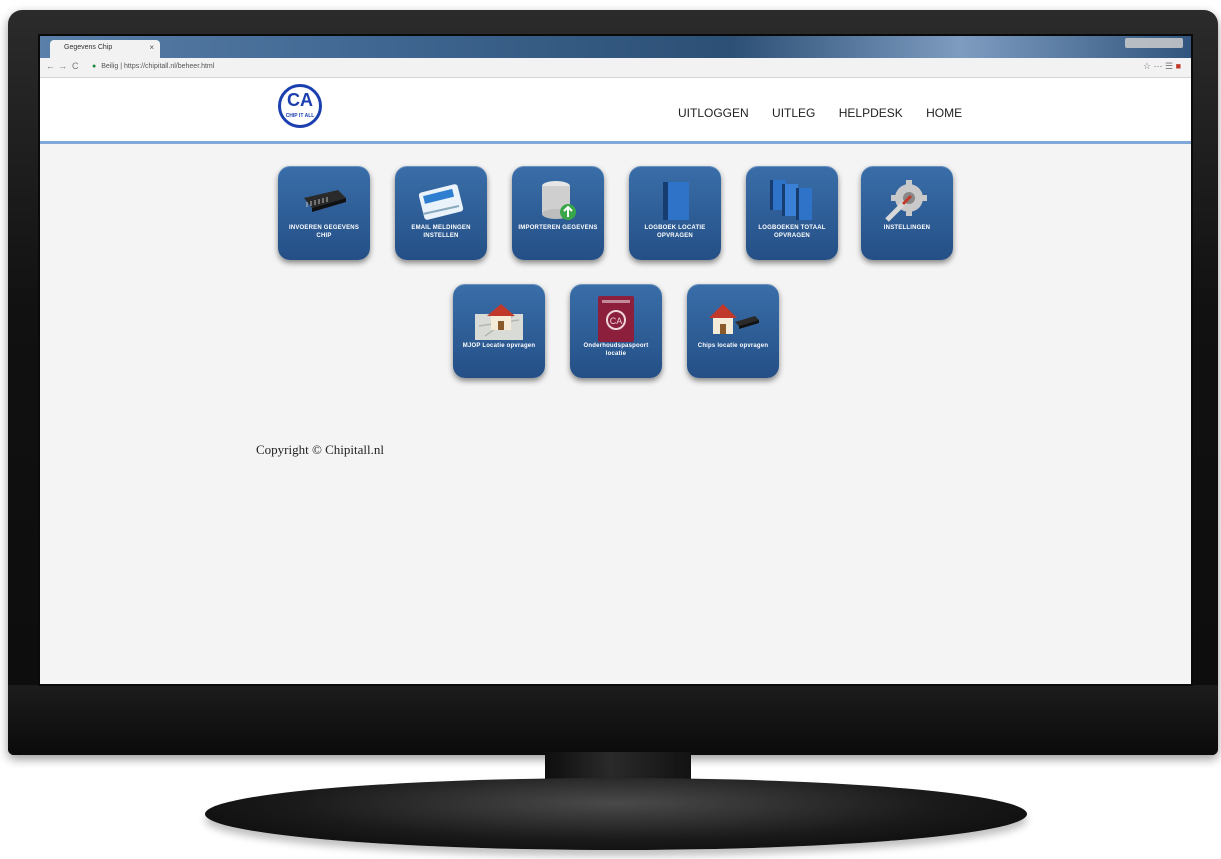  What do you see at coordinates (944, 113) in the screenshot?
I see `nav-home: HOME` at bounding box center [944, 113].